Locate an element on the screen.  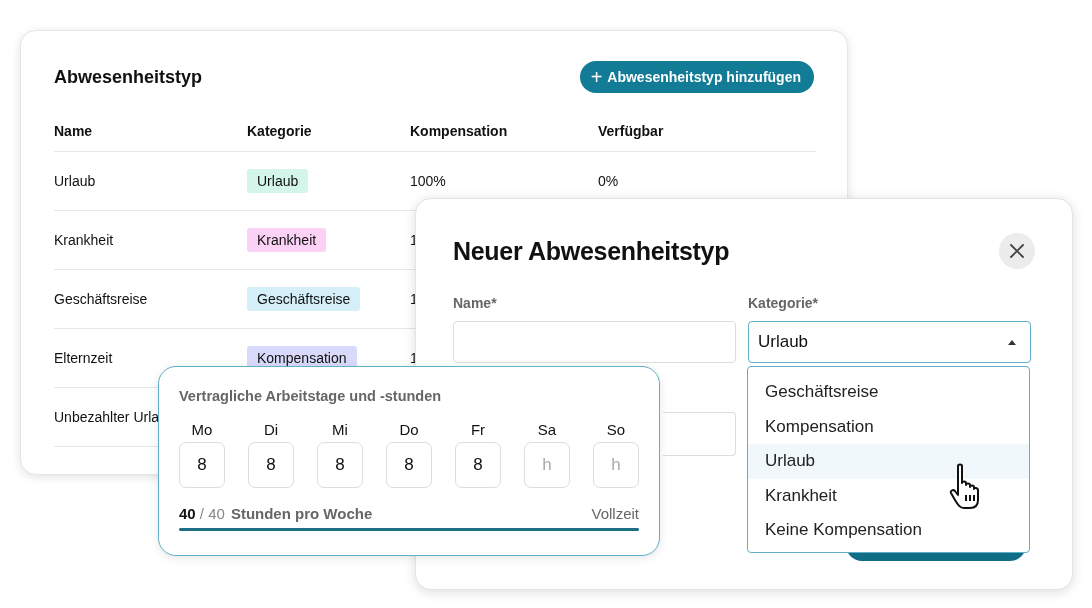
input-field is located at coordinates (699, 434).